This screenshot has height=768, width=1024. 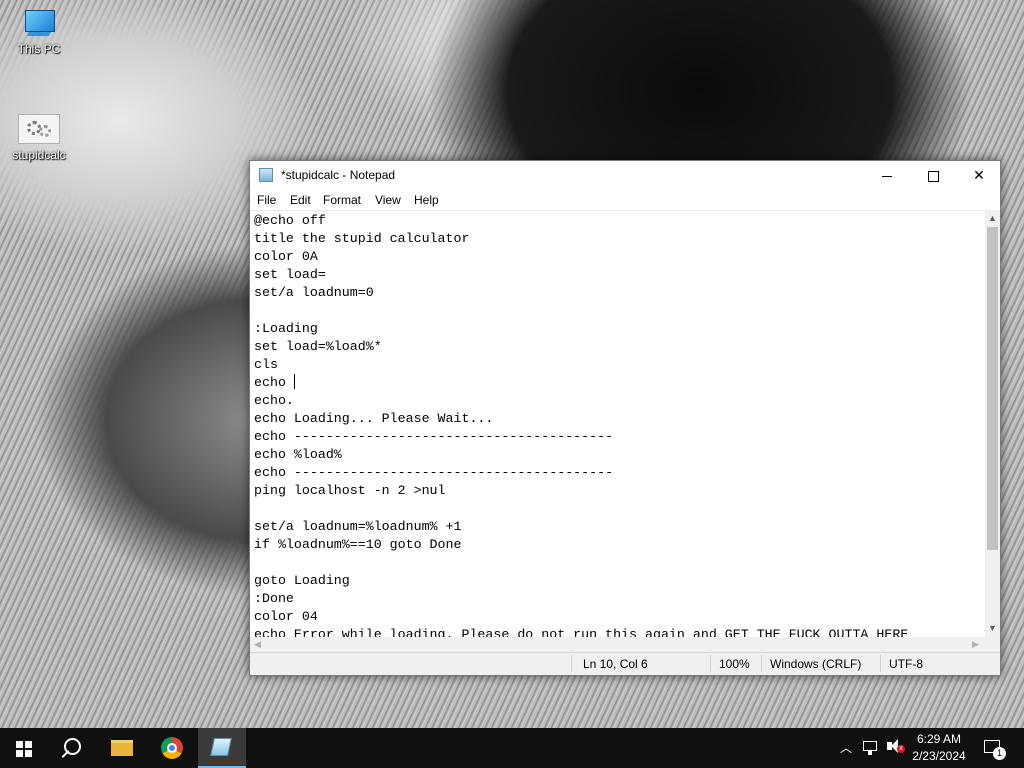 I want to click on status-bar: Ln 10, Col 6 100% Windows (CRLF) UTF-8, so click(x=625, y=663).